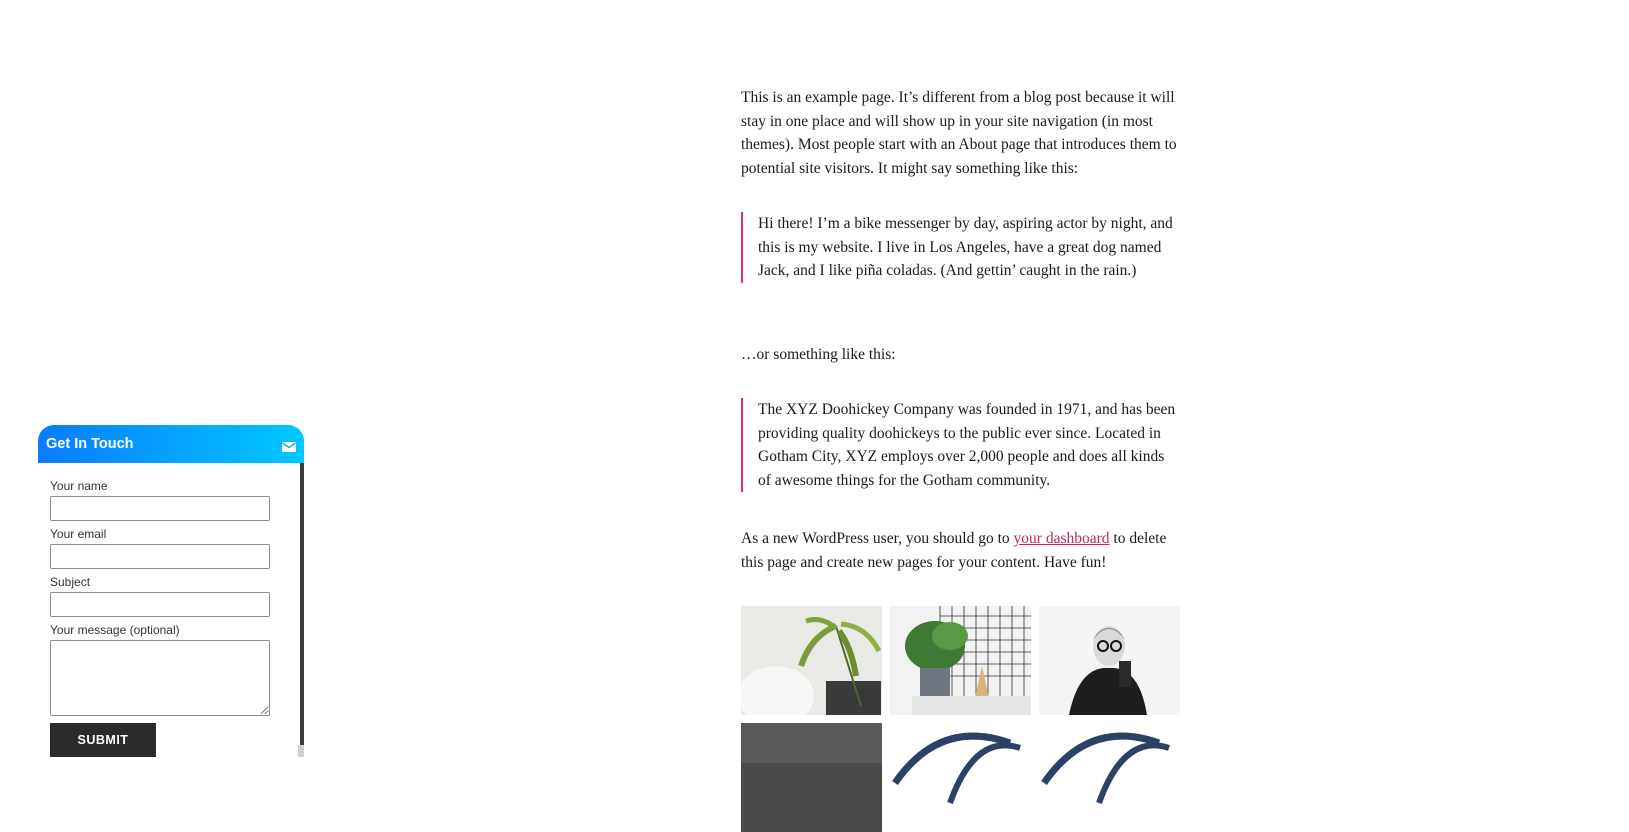  I want to click on palm-chair-photo-icon, so click(811, 660).